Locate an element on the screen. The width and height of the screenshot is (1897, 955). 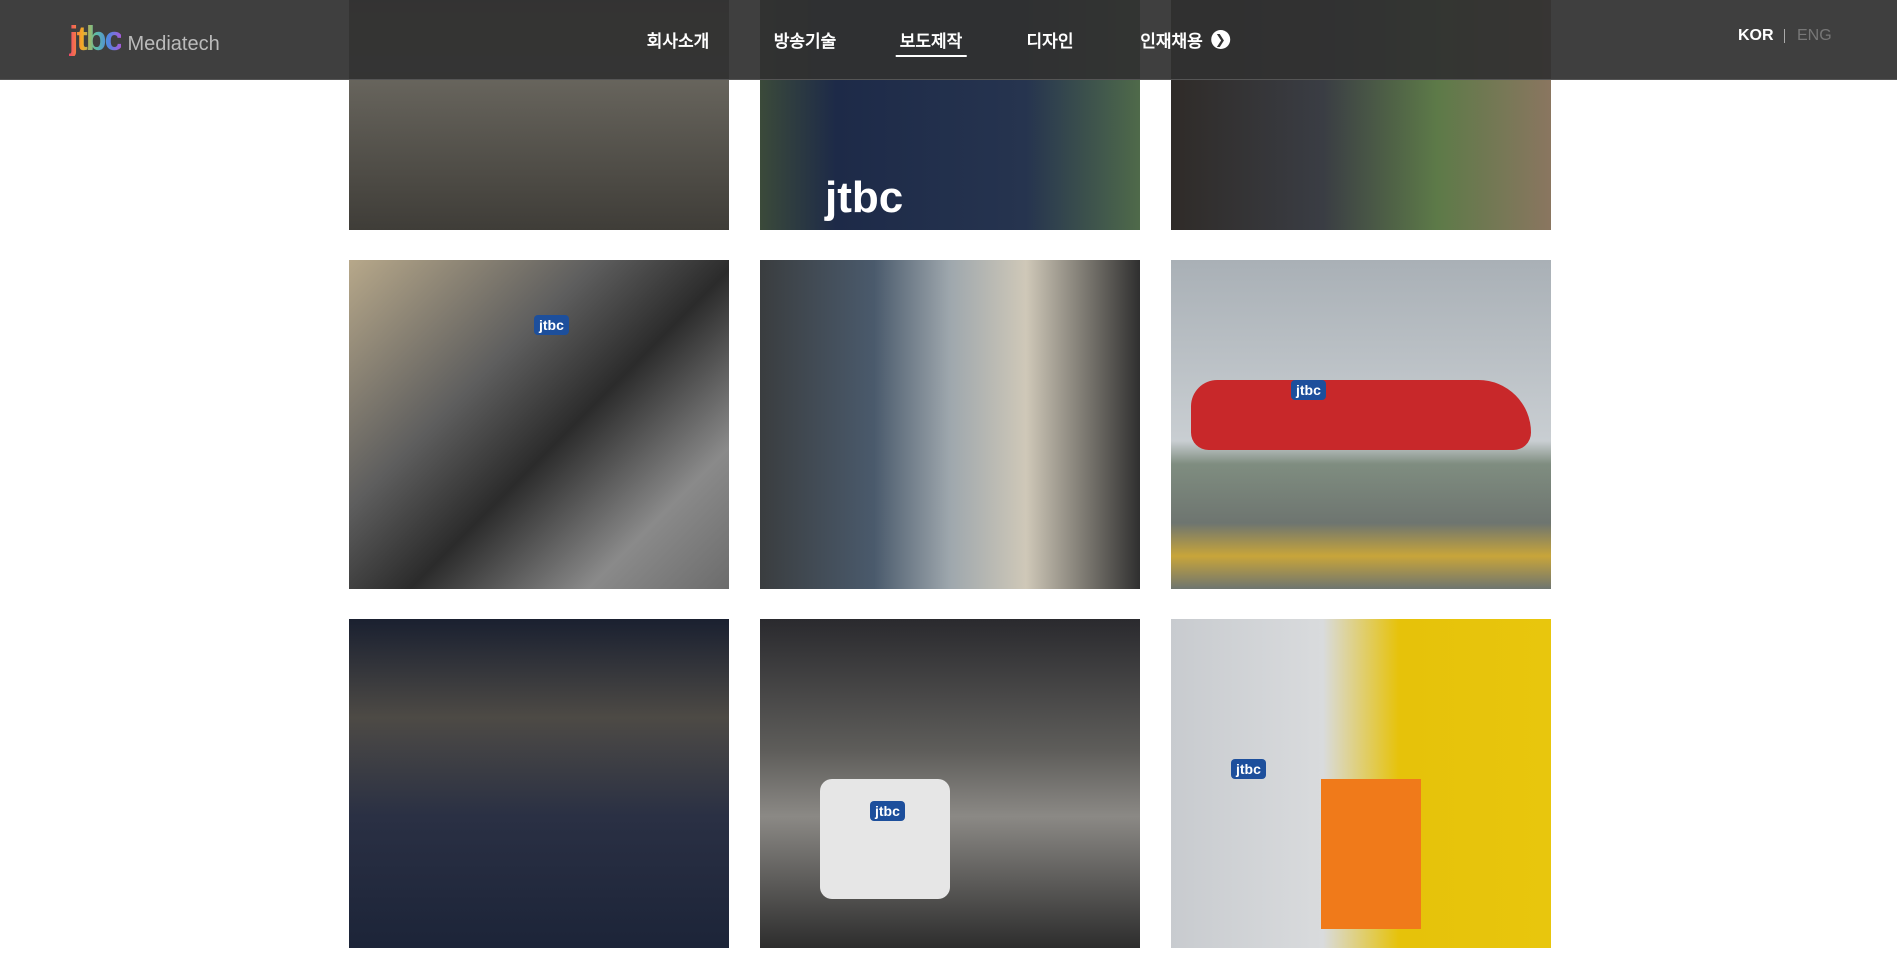
lang-kor: KOR is located at coordinates (1756, 36).